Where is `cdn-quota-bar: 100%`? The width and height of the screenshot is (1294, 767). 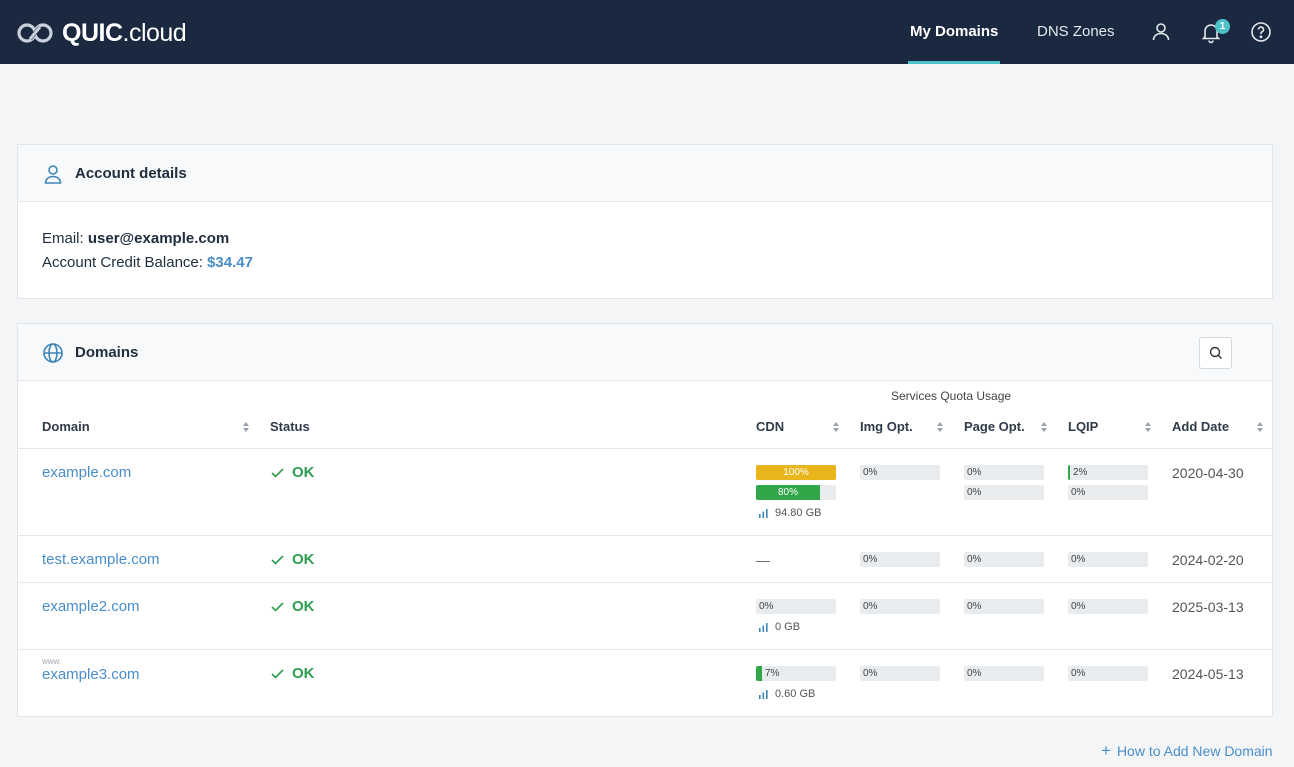 cdn-quota-bar: 100% is located at coordinates (796, 472).